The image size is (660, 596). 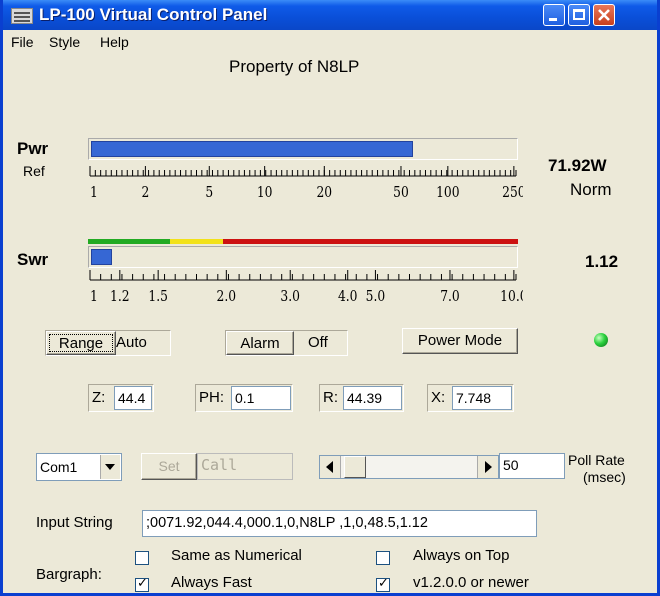 I want to click on swr-zone-good, so click(x=129, y=241).